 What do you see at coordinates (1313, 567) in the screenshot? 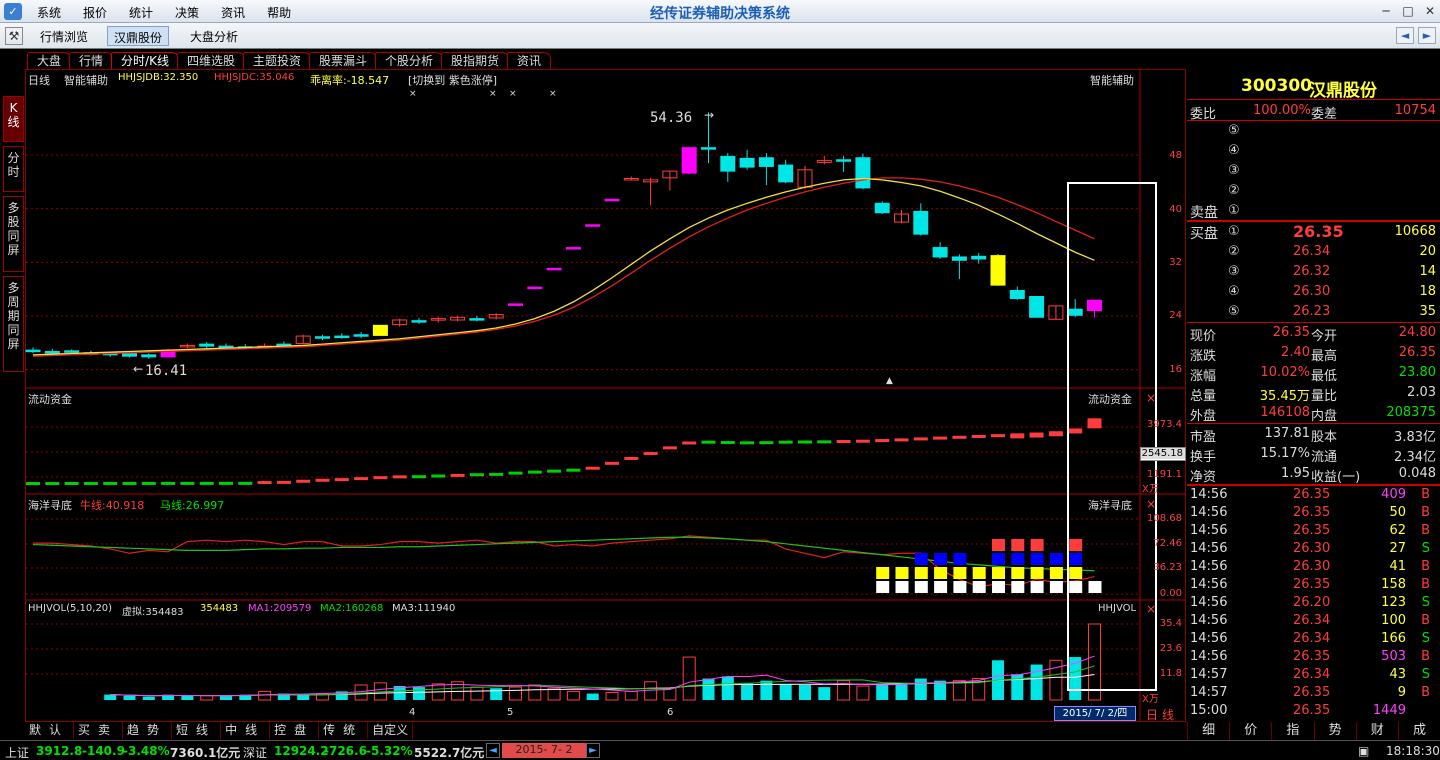
I see `tick-row: 14:56 26.30 41 B` at bounding box center [1313, 567].